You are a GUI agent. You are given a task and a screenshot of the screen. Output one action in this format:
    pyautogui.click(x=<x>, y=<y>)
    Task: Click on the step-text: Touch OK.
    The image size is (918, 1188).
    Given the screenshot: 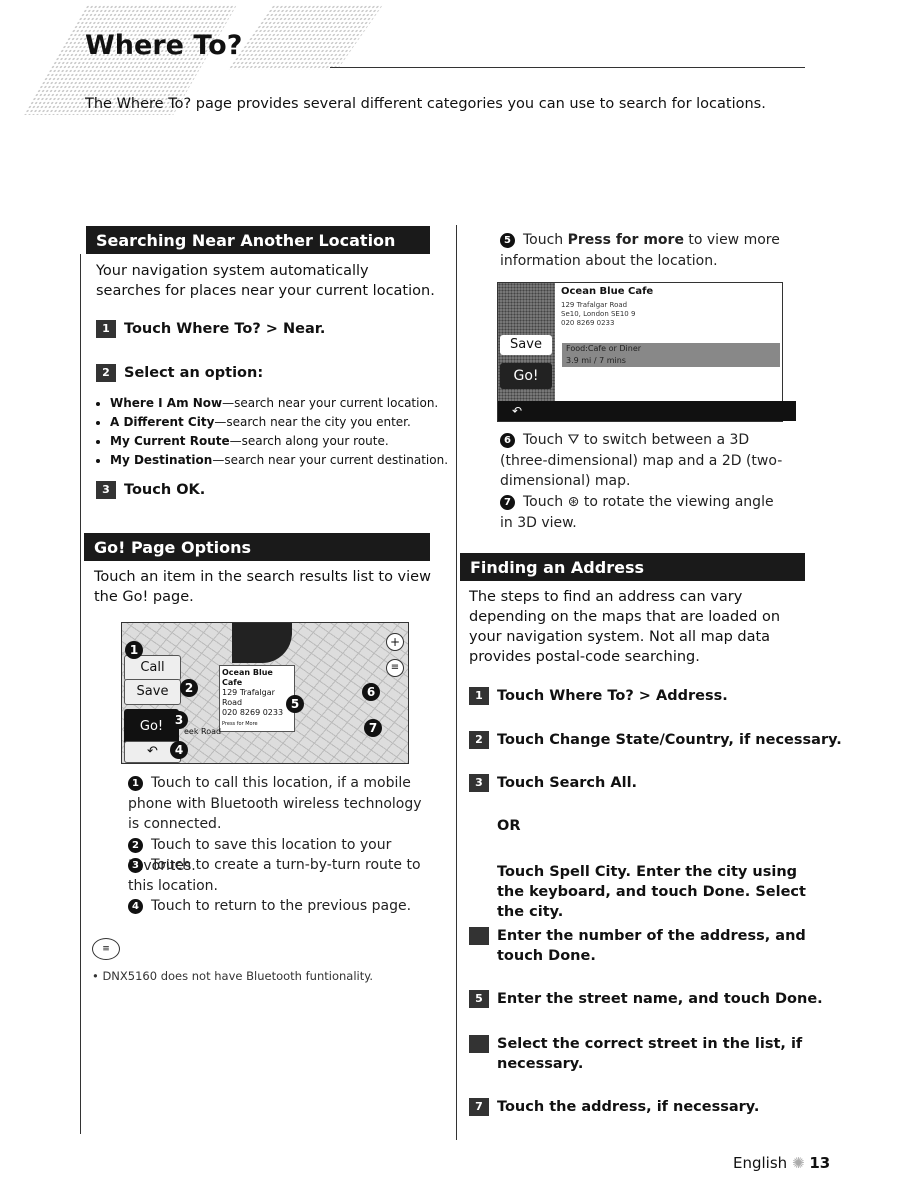 What is the action you would take?
    pyautogui.click(x=165, y=490)
    